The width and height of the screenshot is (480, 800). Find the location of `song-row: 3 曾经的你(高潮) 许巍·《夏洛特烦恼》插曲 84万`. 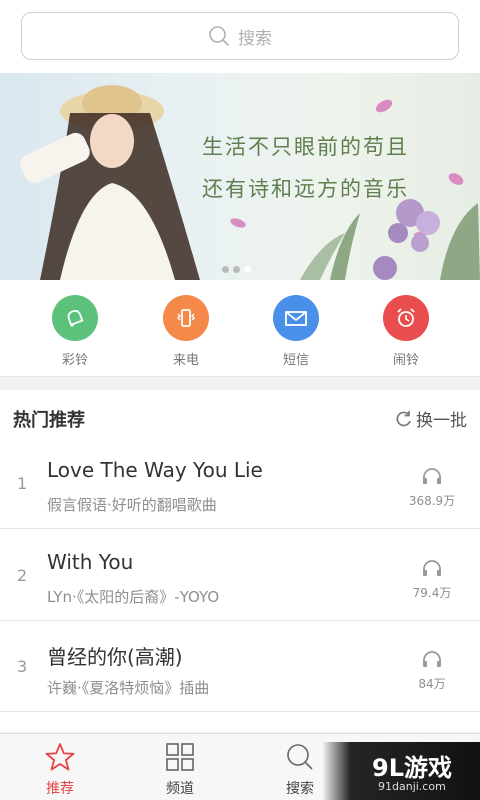

song-row: 3 曾经的你(高潮) 许巍·《夏洛特烦恼》插曲 84万 is located at coordinates (240, 666).